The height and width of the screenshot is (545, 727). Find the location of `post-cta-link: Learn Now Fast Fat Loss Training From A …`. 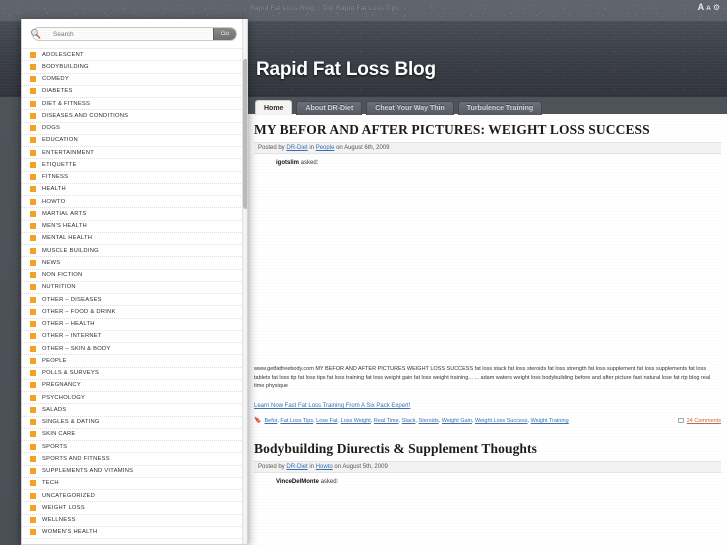

post-cta-link: Learn Now Fast Fat Loss Training From A … is located at coordinates (487, 402).